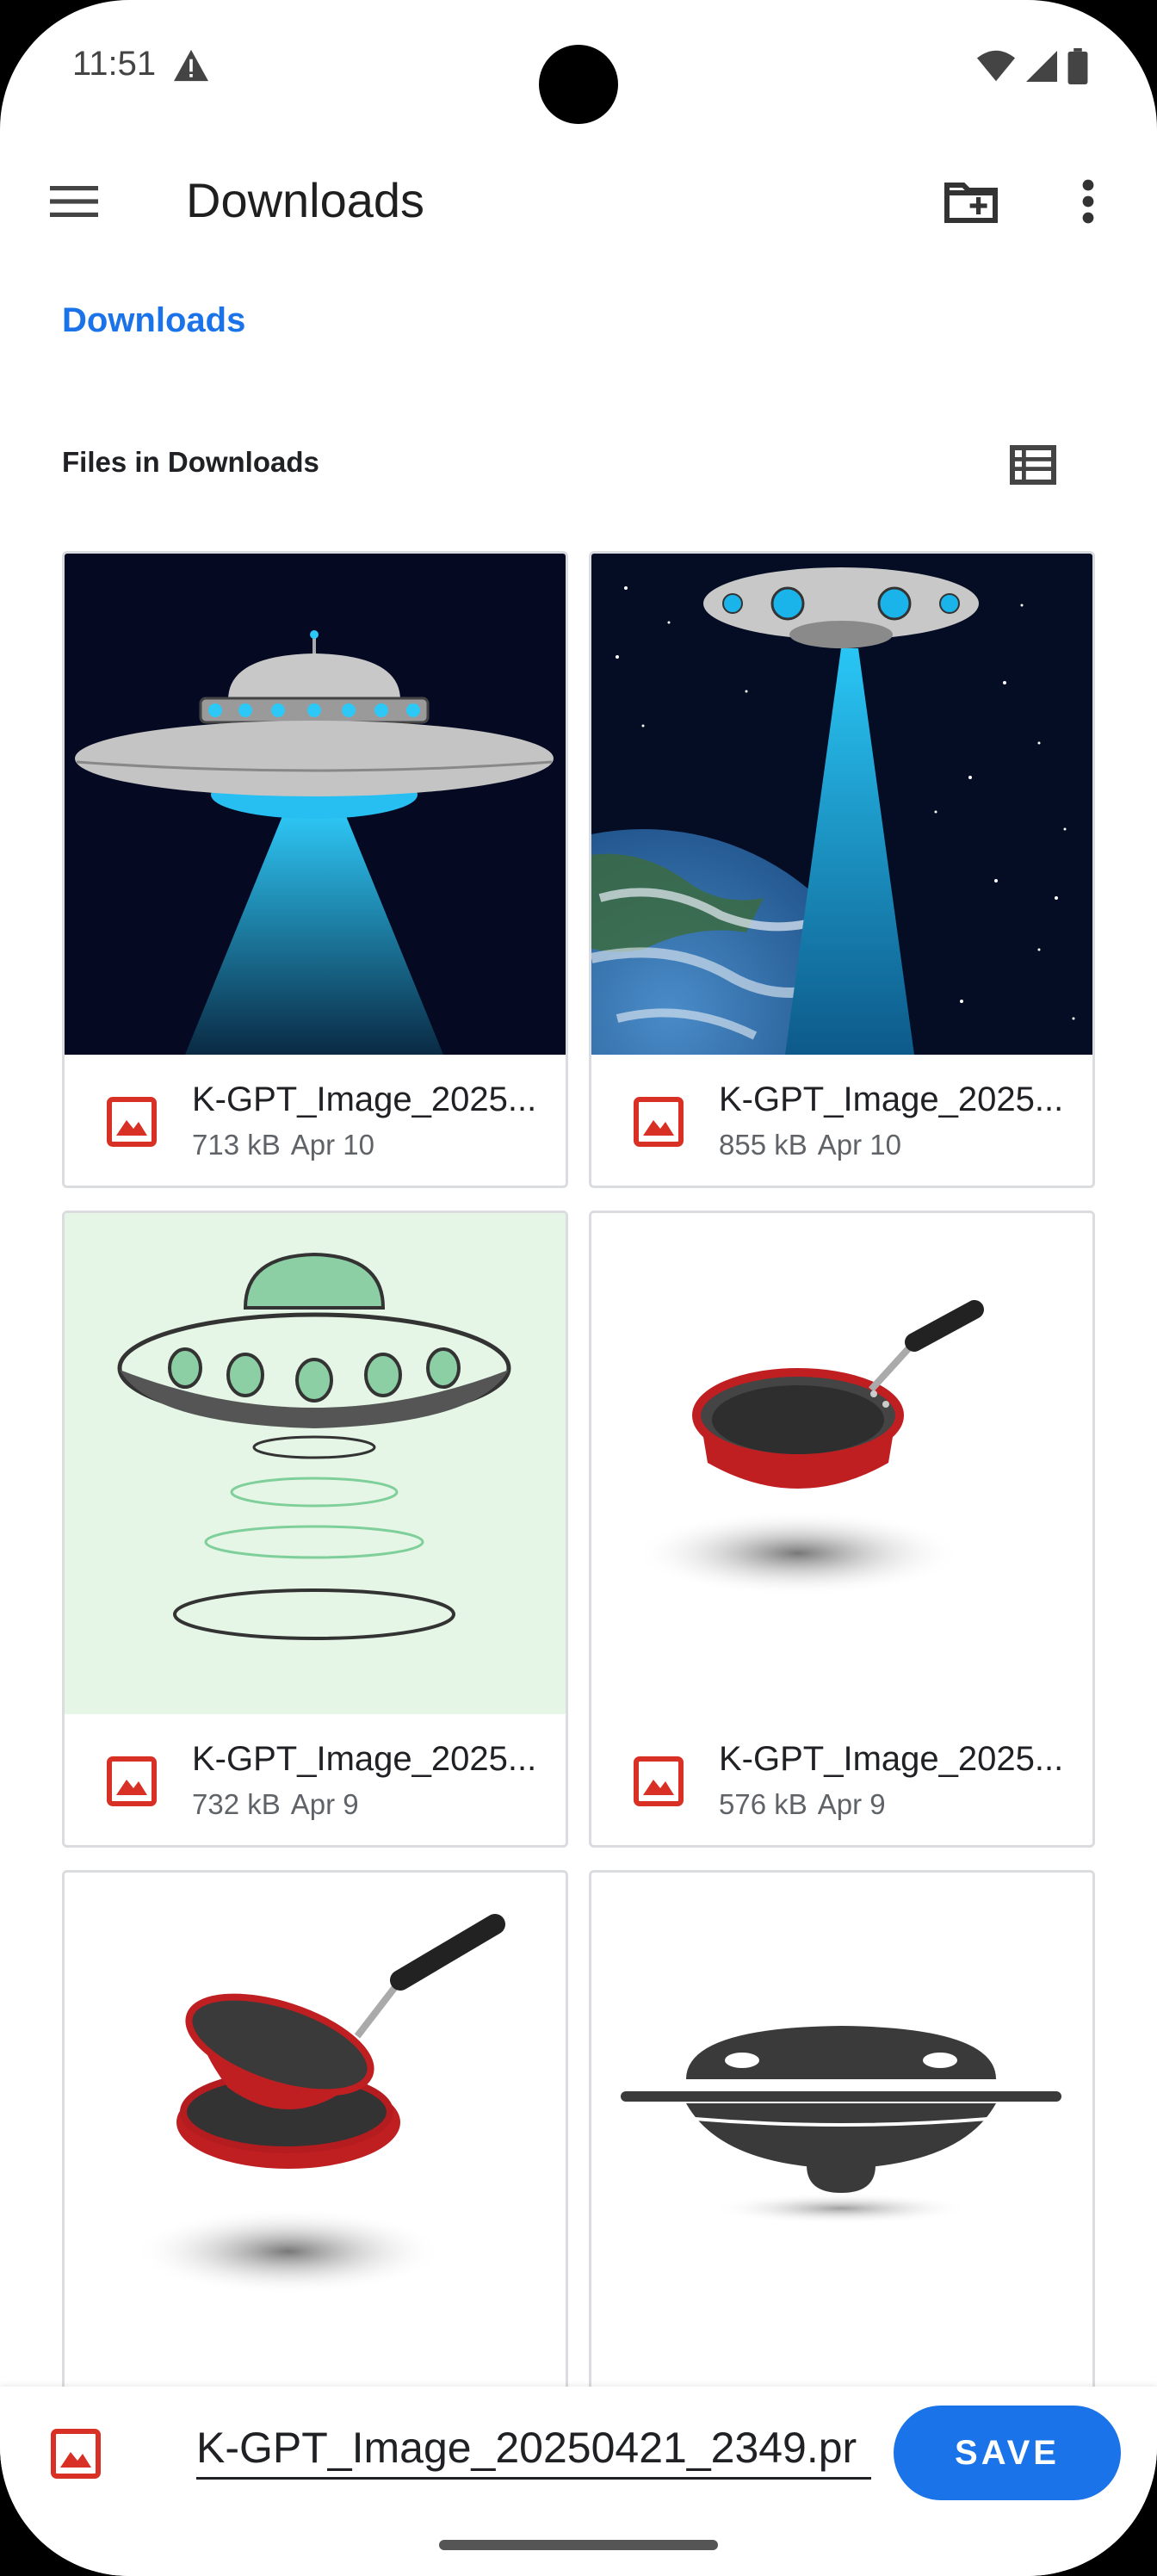 The height and width of the screenshot is (2576, 1157). Describe the element at coordinates (283, 1145) in the screenshot. I see `file-meta: 713 kB Apr 10` at that location.